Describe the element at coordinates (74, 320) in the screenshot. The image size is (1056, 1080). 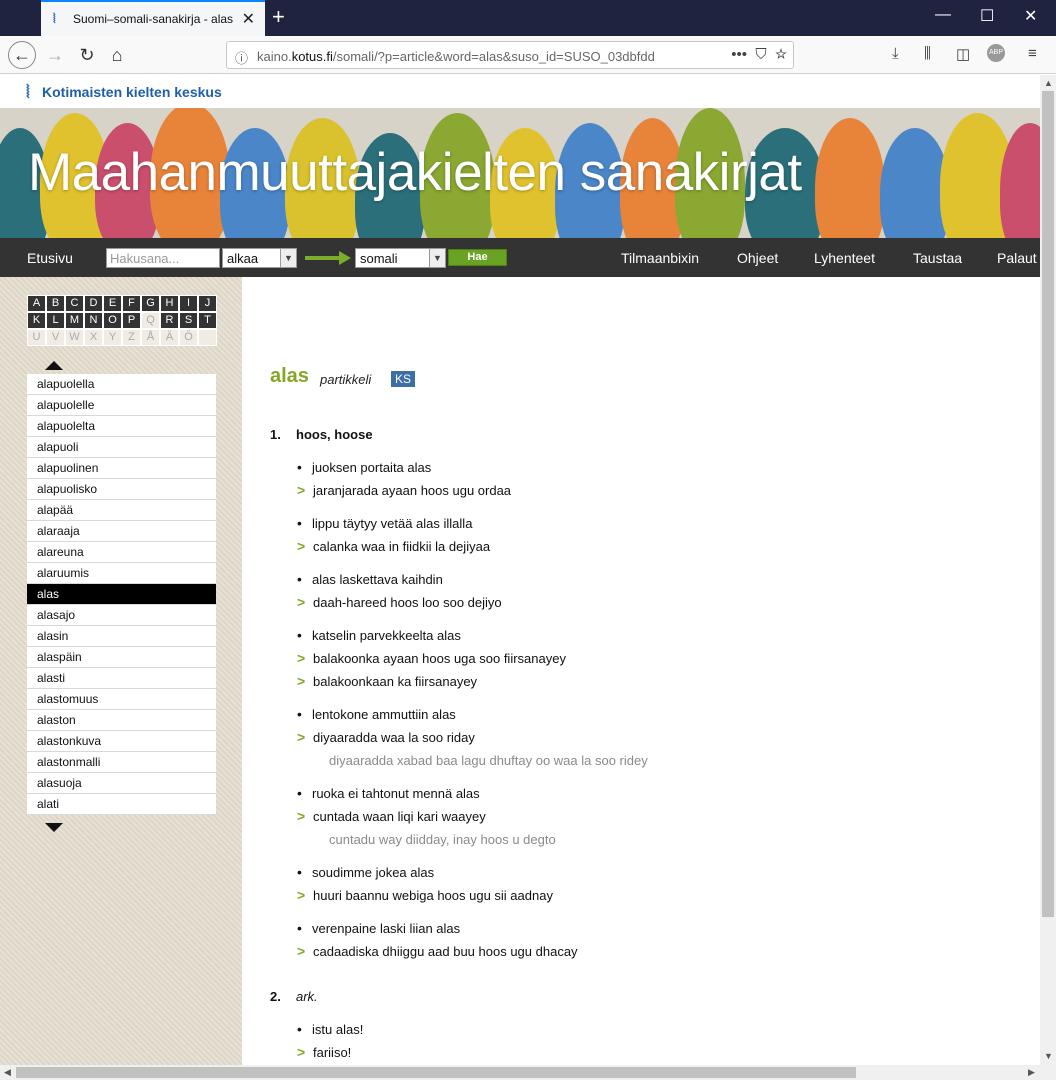
I see `alphabet-letter: M` at that location.